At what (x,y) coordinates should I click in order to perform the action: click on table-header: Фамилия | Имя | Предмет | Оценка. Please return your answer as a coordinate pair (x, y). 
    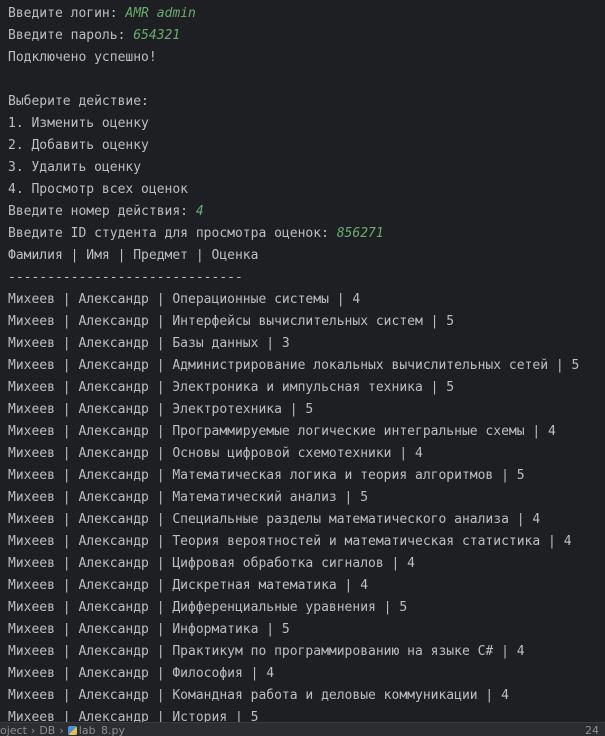
    Looking at the image, I should click on (133, 255).